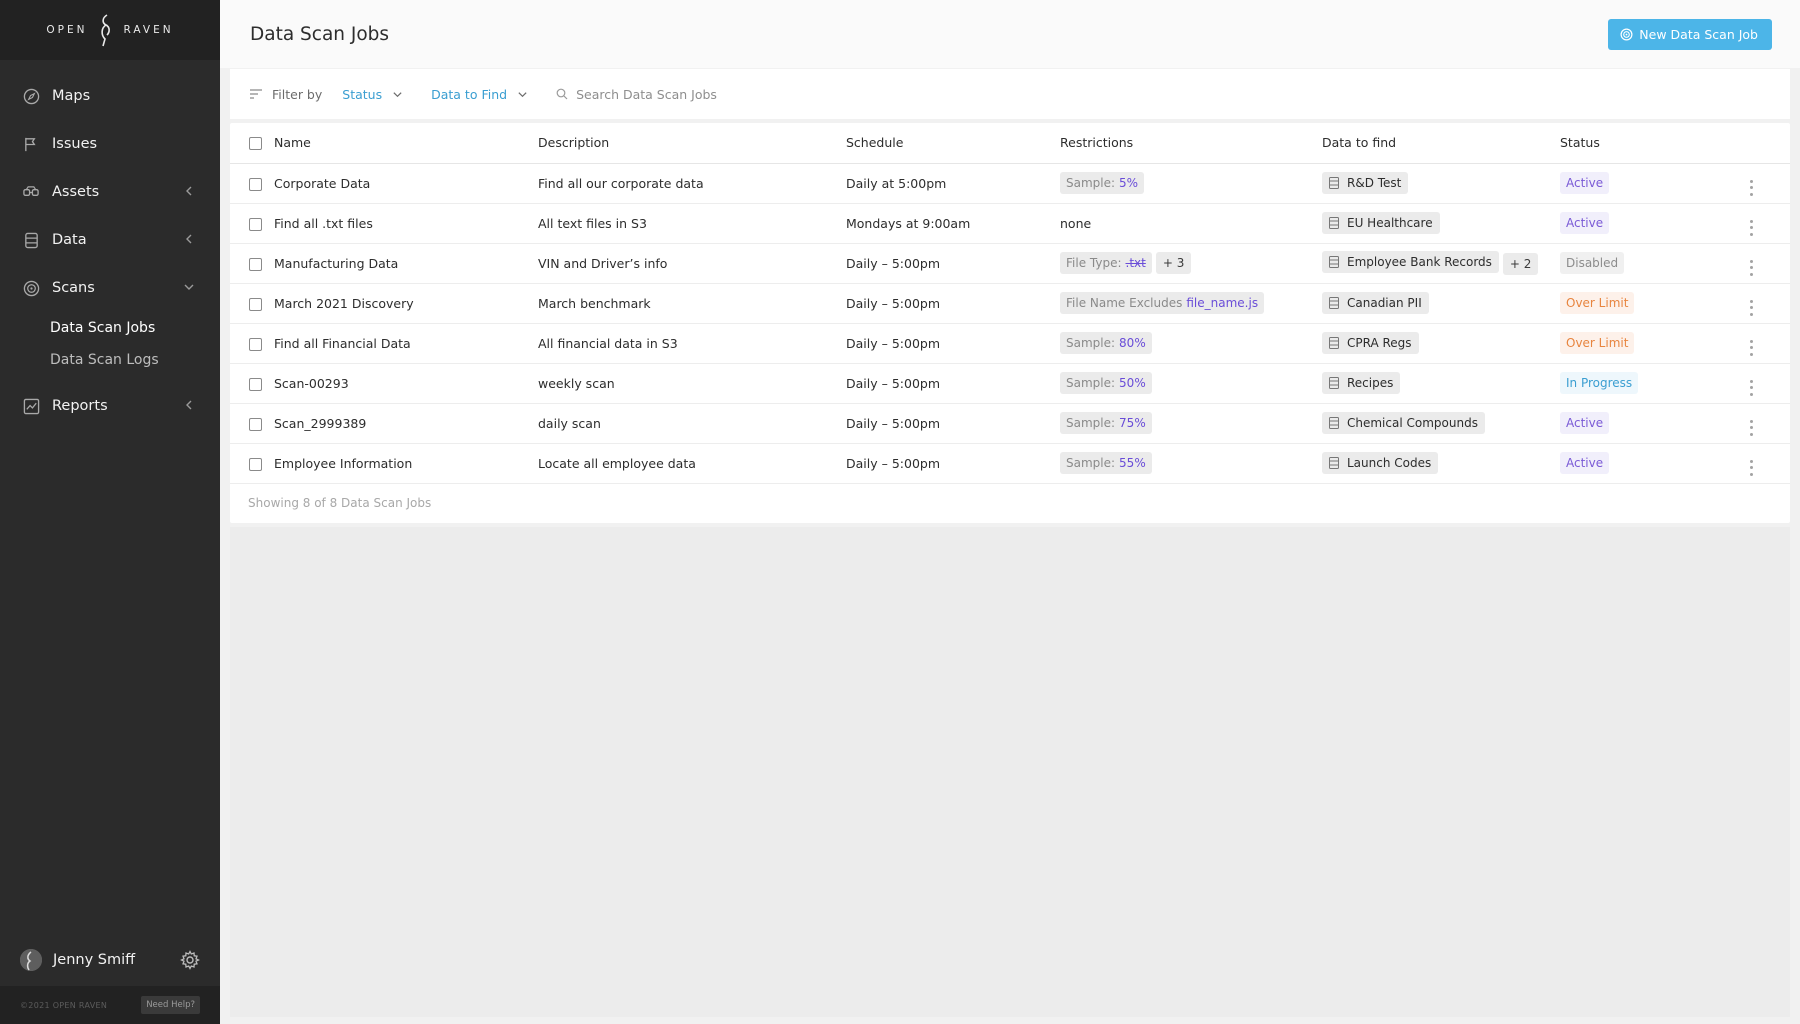 Image resolution: width=1800 pixels, height=1024 pixels. What do you see at coordinates (1135, 263) in the screenshot?
I see `restriction-value: .txt` at bounding box center [1135, 263].